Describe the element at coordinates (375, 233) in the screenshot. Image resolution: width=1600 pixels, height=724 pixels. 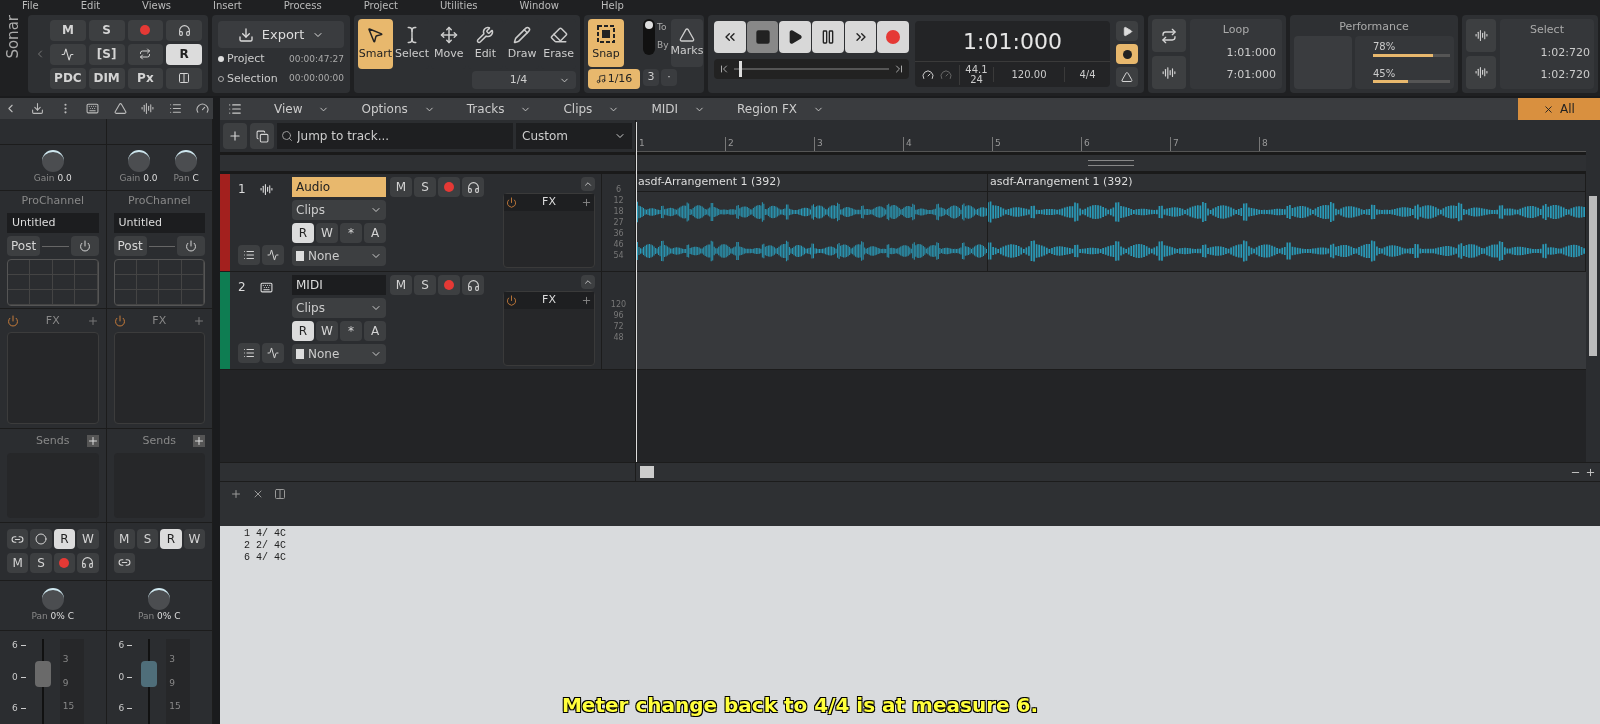
I see `automation-button: A` at that location.